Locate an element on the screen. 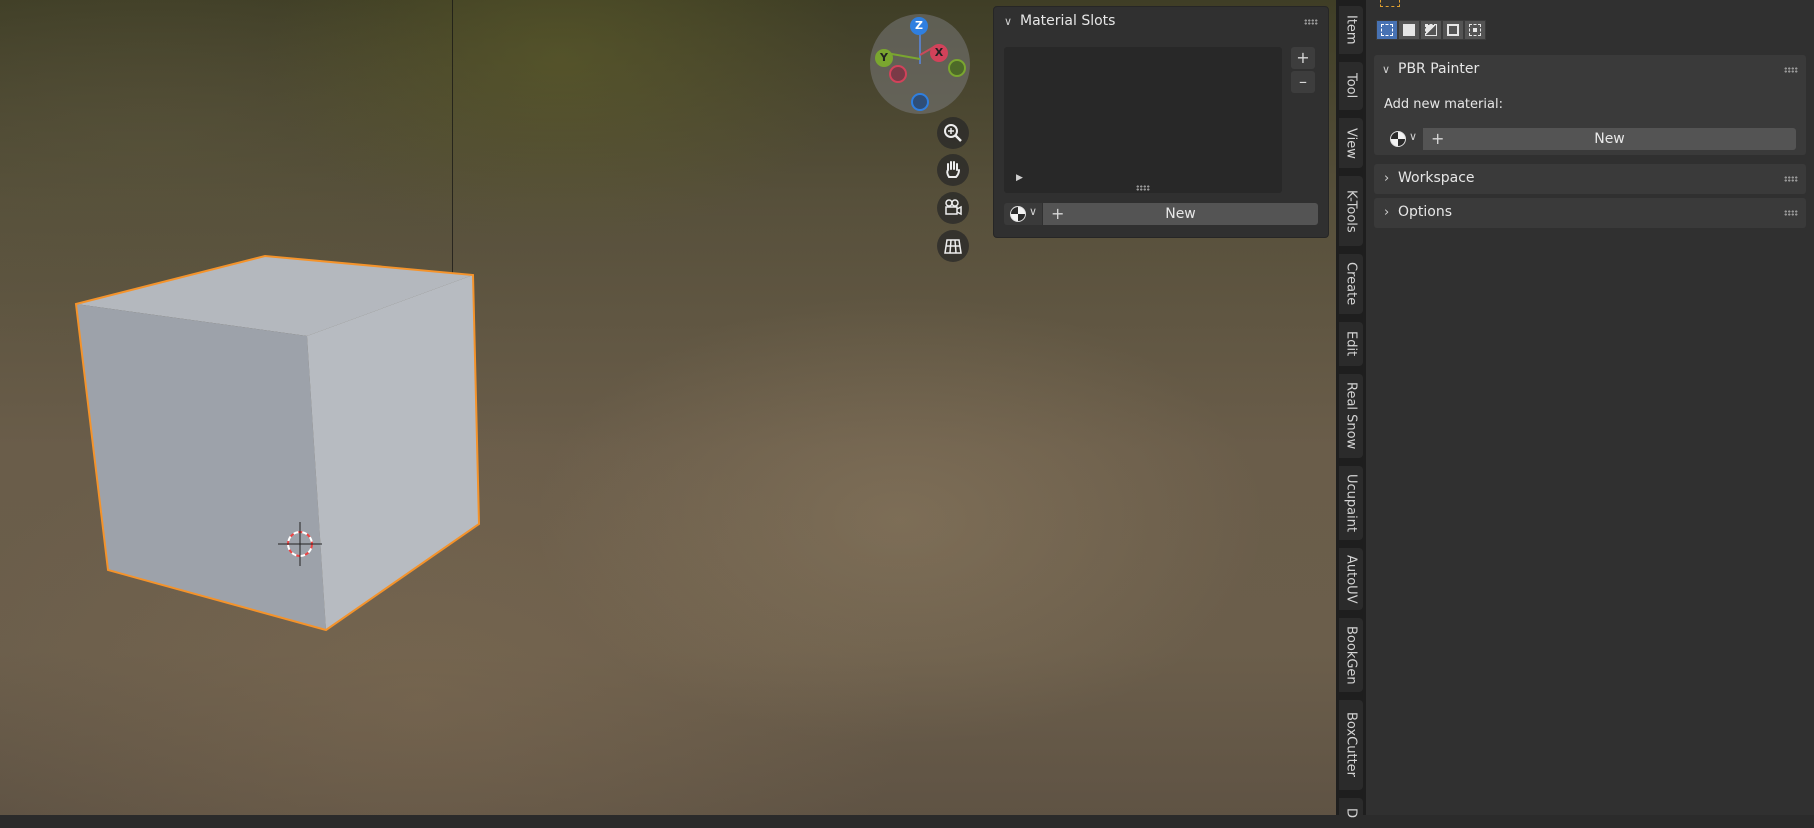  tab-boxcutter: BoxCutter is located at coordinates (1351, 745).